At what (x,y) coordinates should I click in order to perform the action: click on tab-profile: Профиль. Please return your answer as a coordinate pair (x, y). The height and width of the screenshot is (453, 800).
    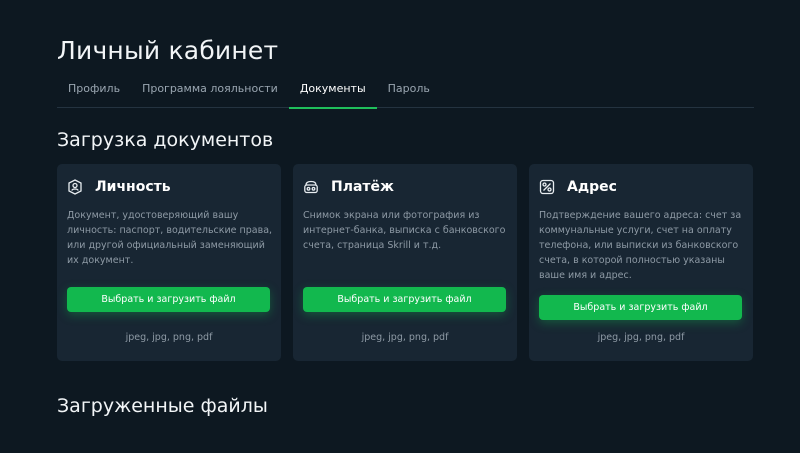
    Looking at the image, I should click on (94, 92).